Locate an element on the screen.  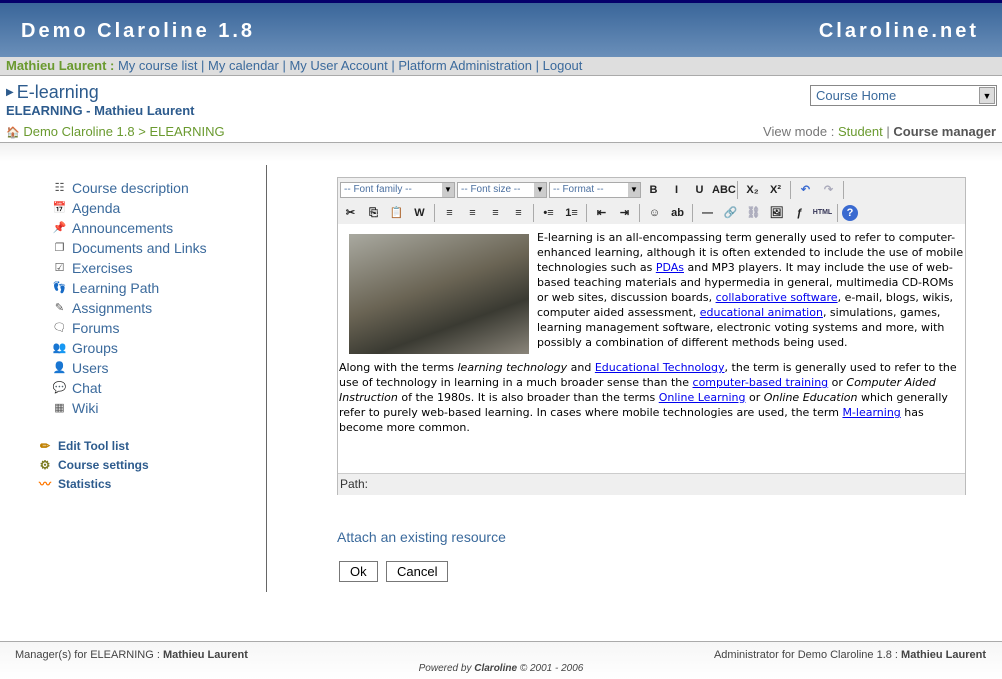
breadcrumb-home: Demo Claroline 1.8 is located at coordinates (78, 131).